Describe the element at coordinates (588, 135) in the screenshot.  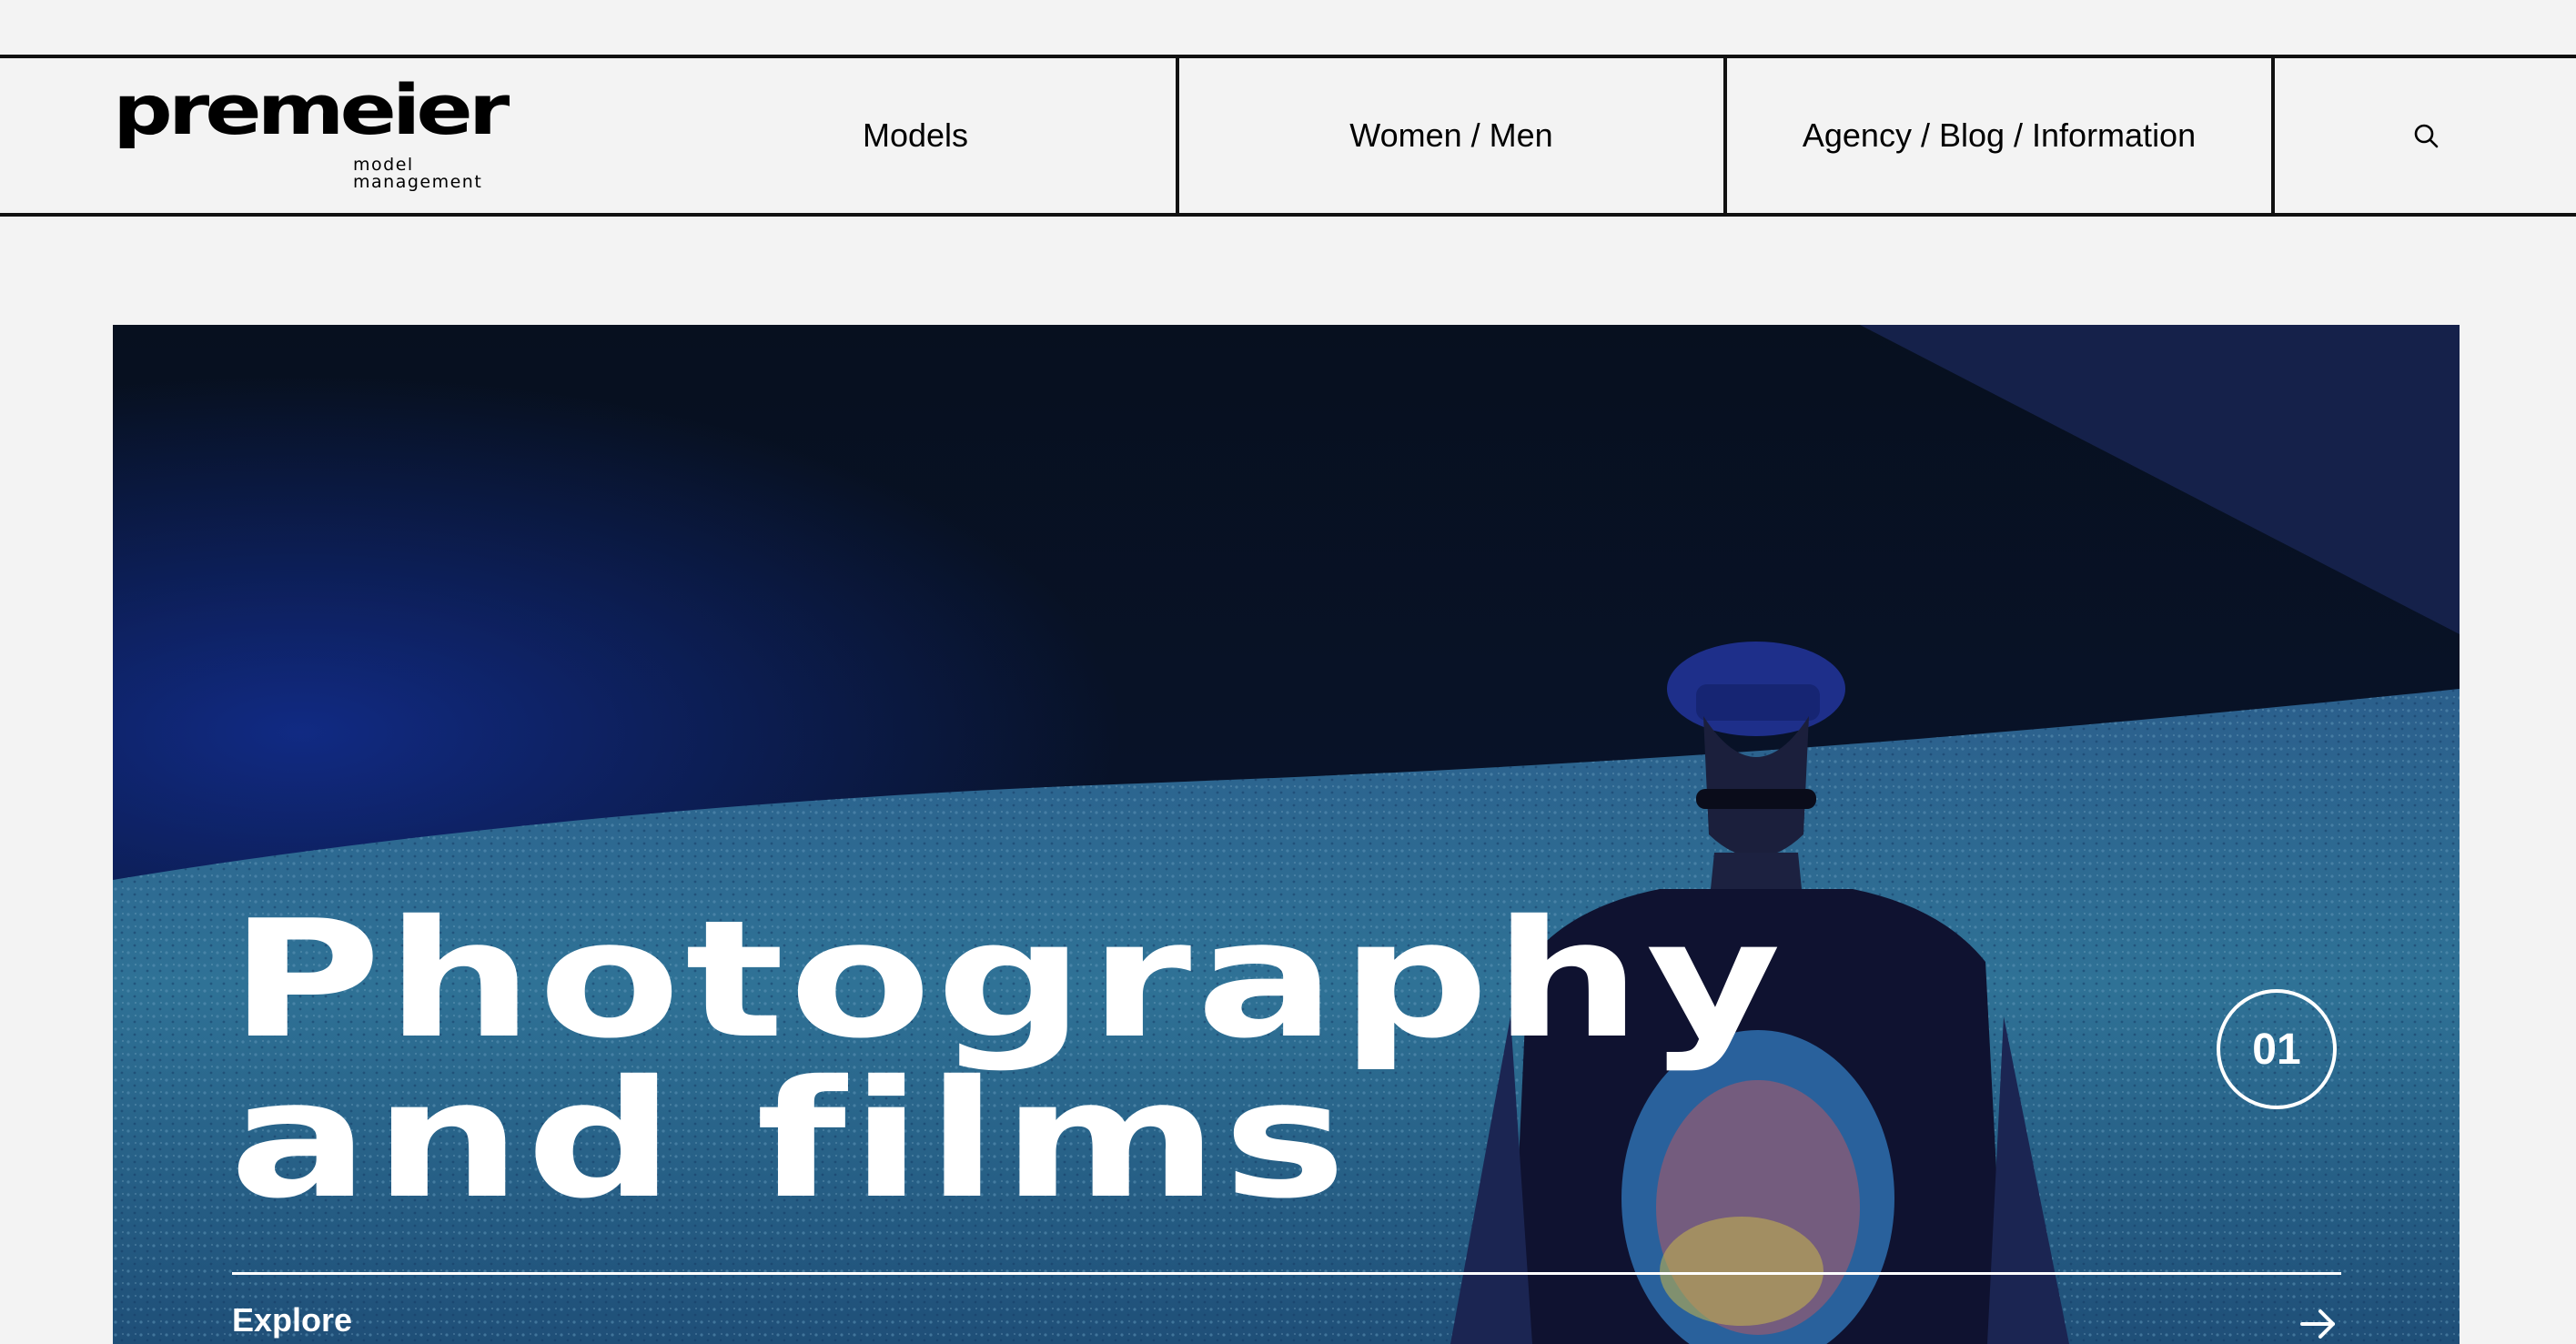
I see `logo-cell: premeier model management Models` at that location.